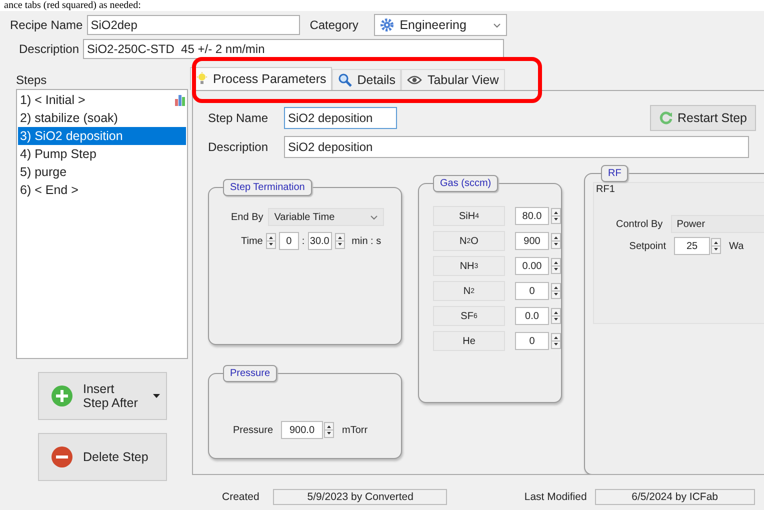  Describe the element at coordinates (532, 216) in the screenshot. I see `gas-flow-field: 80.0` at that location.